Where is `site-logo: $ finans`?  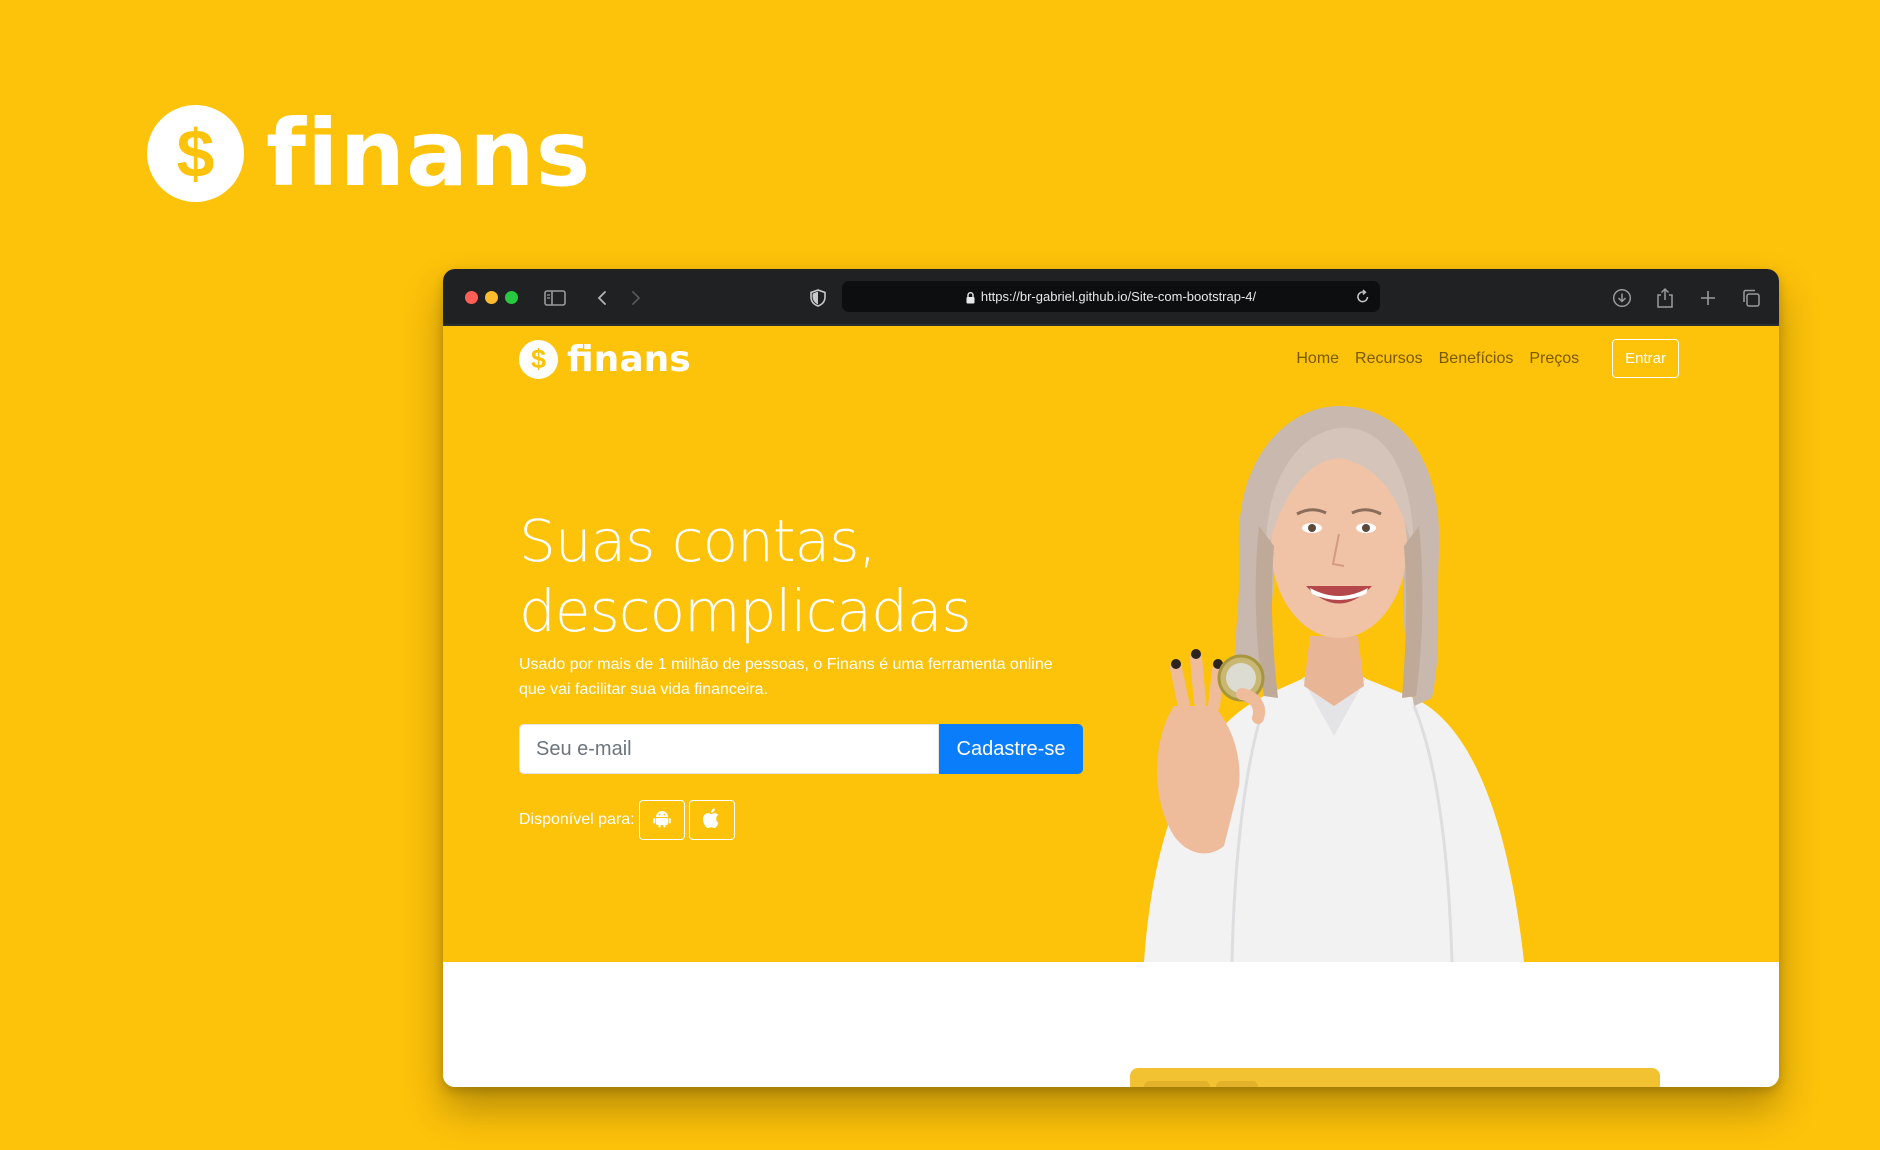
site-logo: $ finans is located at coordinates (605, 359).